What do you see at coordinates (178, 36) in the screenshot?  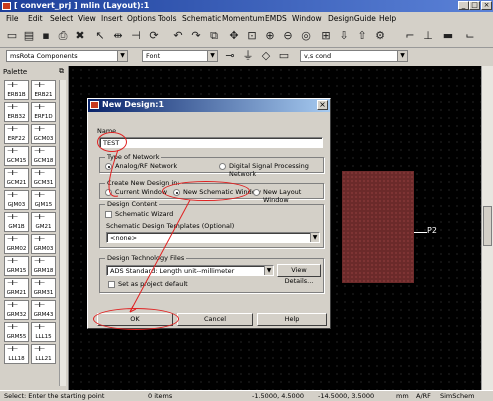 I see `undo-icon: ↶` at bounding box center [178, 36].